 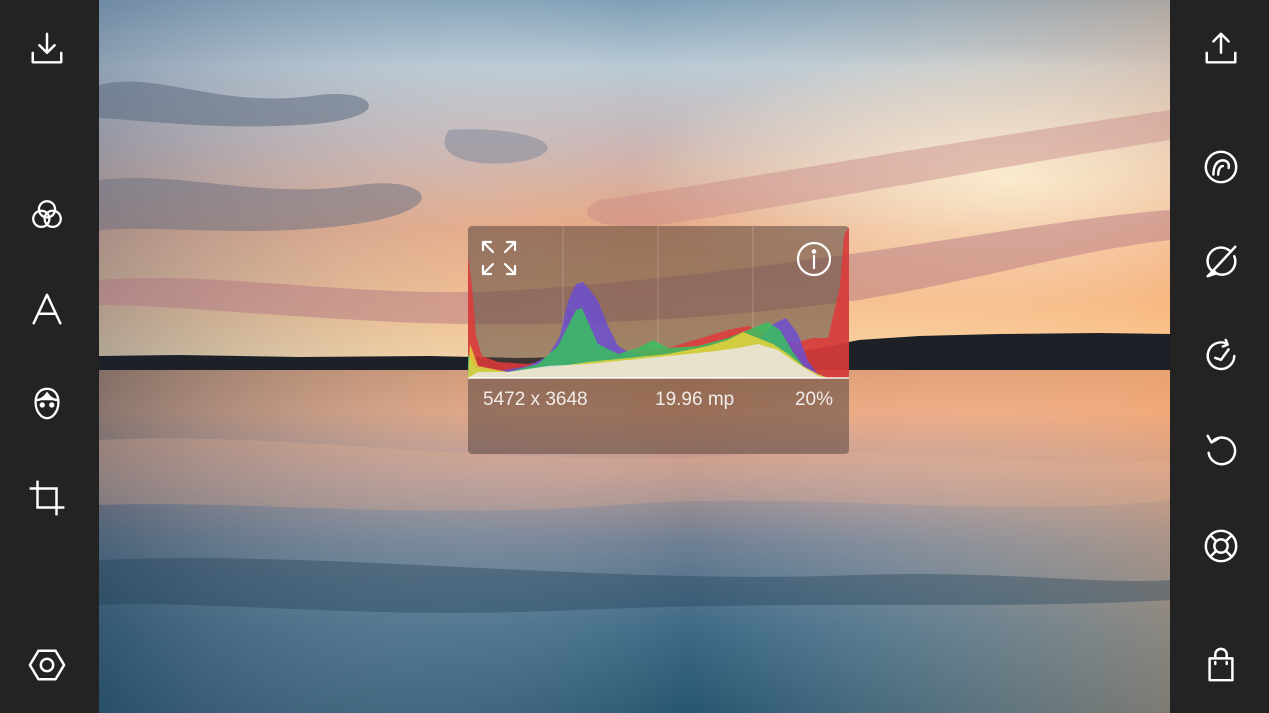 What do you see at coordinates (813, 399) in the screenshot?
I see `zoom-level: 20%` at bounding box center [813, 399].